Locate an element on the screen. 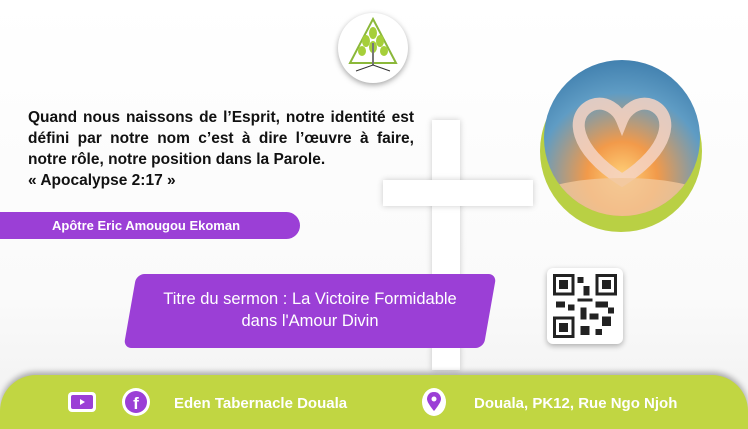 The image size is (748, 429). svg-text: f is located at coordinates (136, 403).